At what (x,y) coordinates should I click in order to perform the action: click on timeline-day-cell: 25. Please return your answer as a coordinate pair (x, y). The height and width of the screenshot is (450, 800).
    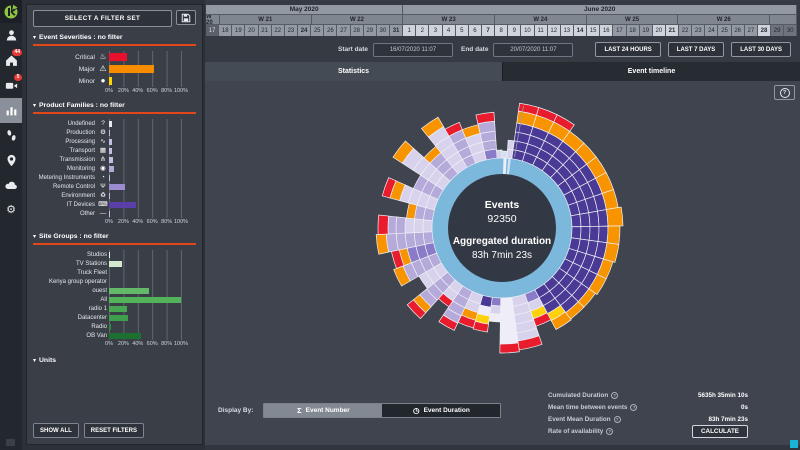
    Looking at the image, I should click on (318, 30).